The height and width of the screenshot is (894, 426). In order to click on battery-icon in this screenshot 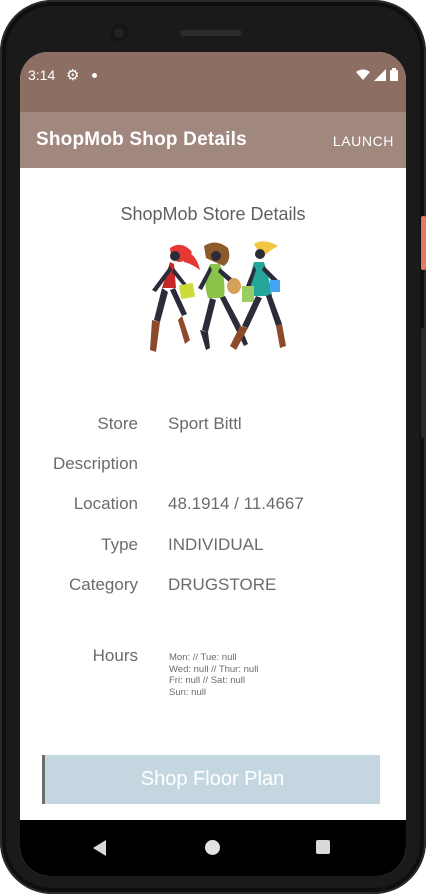, I will do `click(394, 74)`.